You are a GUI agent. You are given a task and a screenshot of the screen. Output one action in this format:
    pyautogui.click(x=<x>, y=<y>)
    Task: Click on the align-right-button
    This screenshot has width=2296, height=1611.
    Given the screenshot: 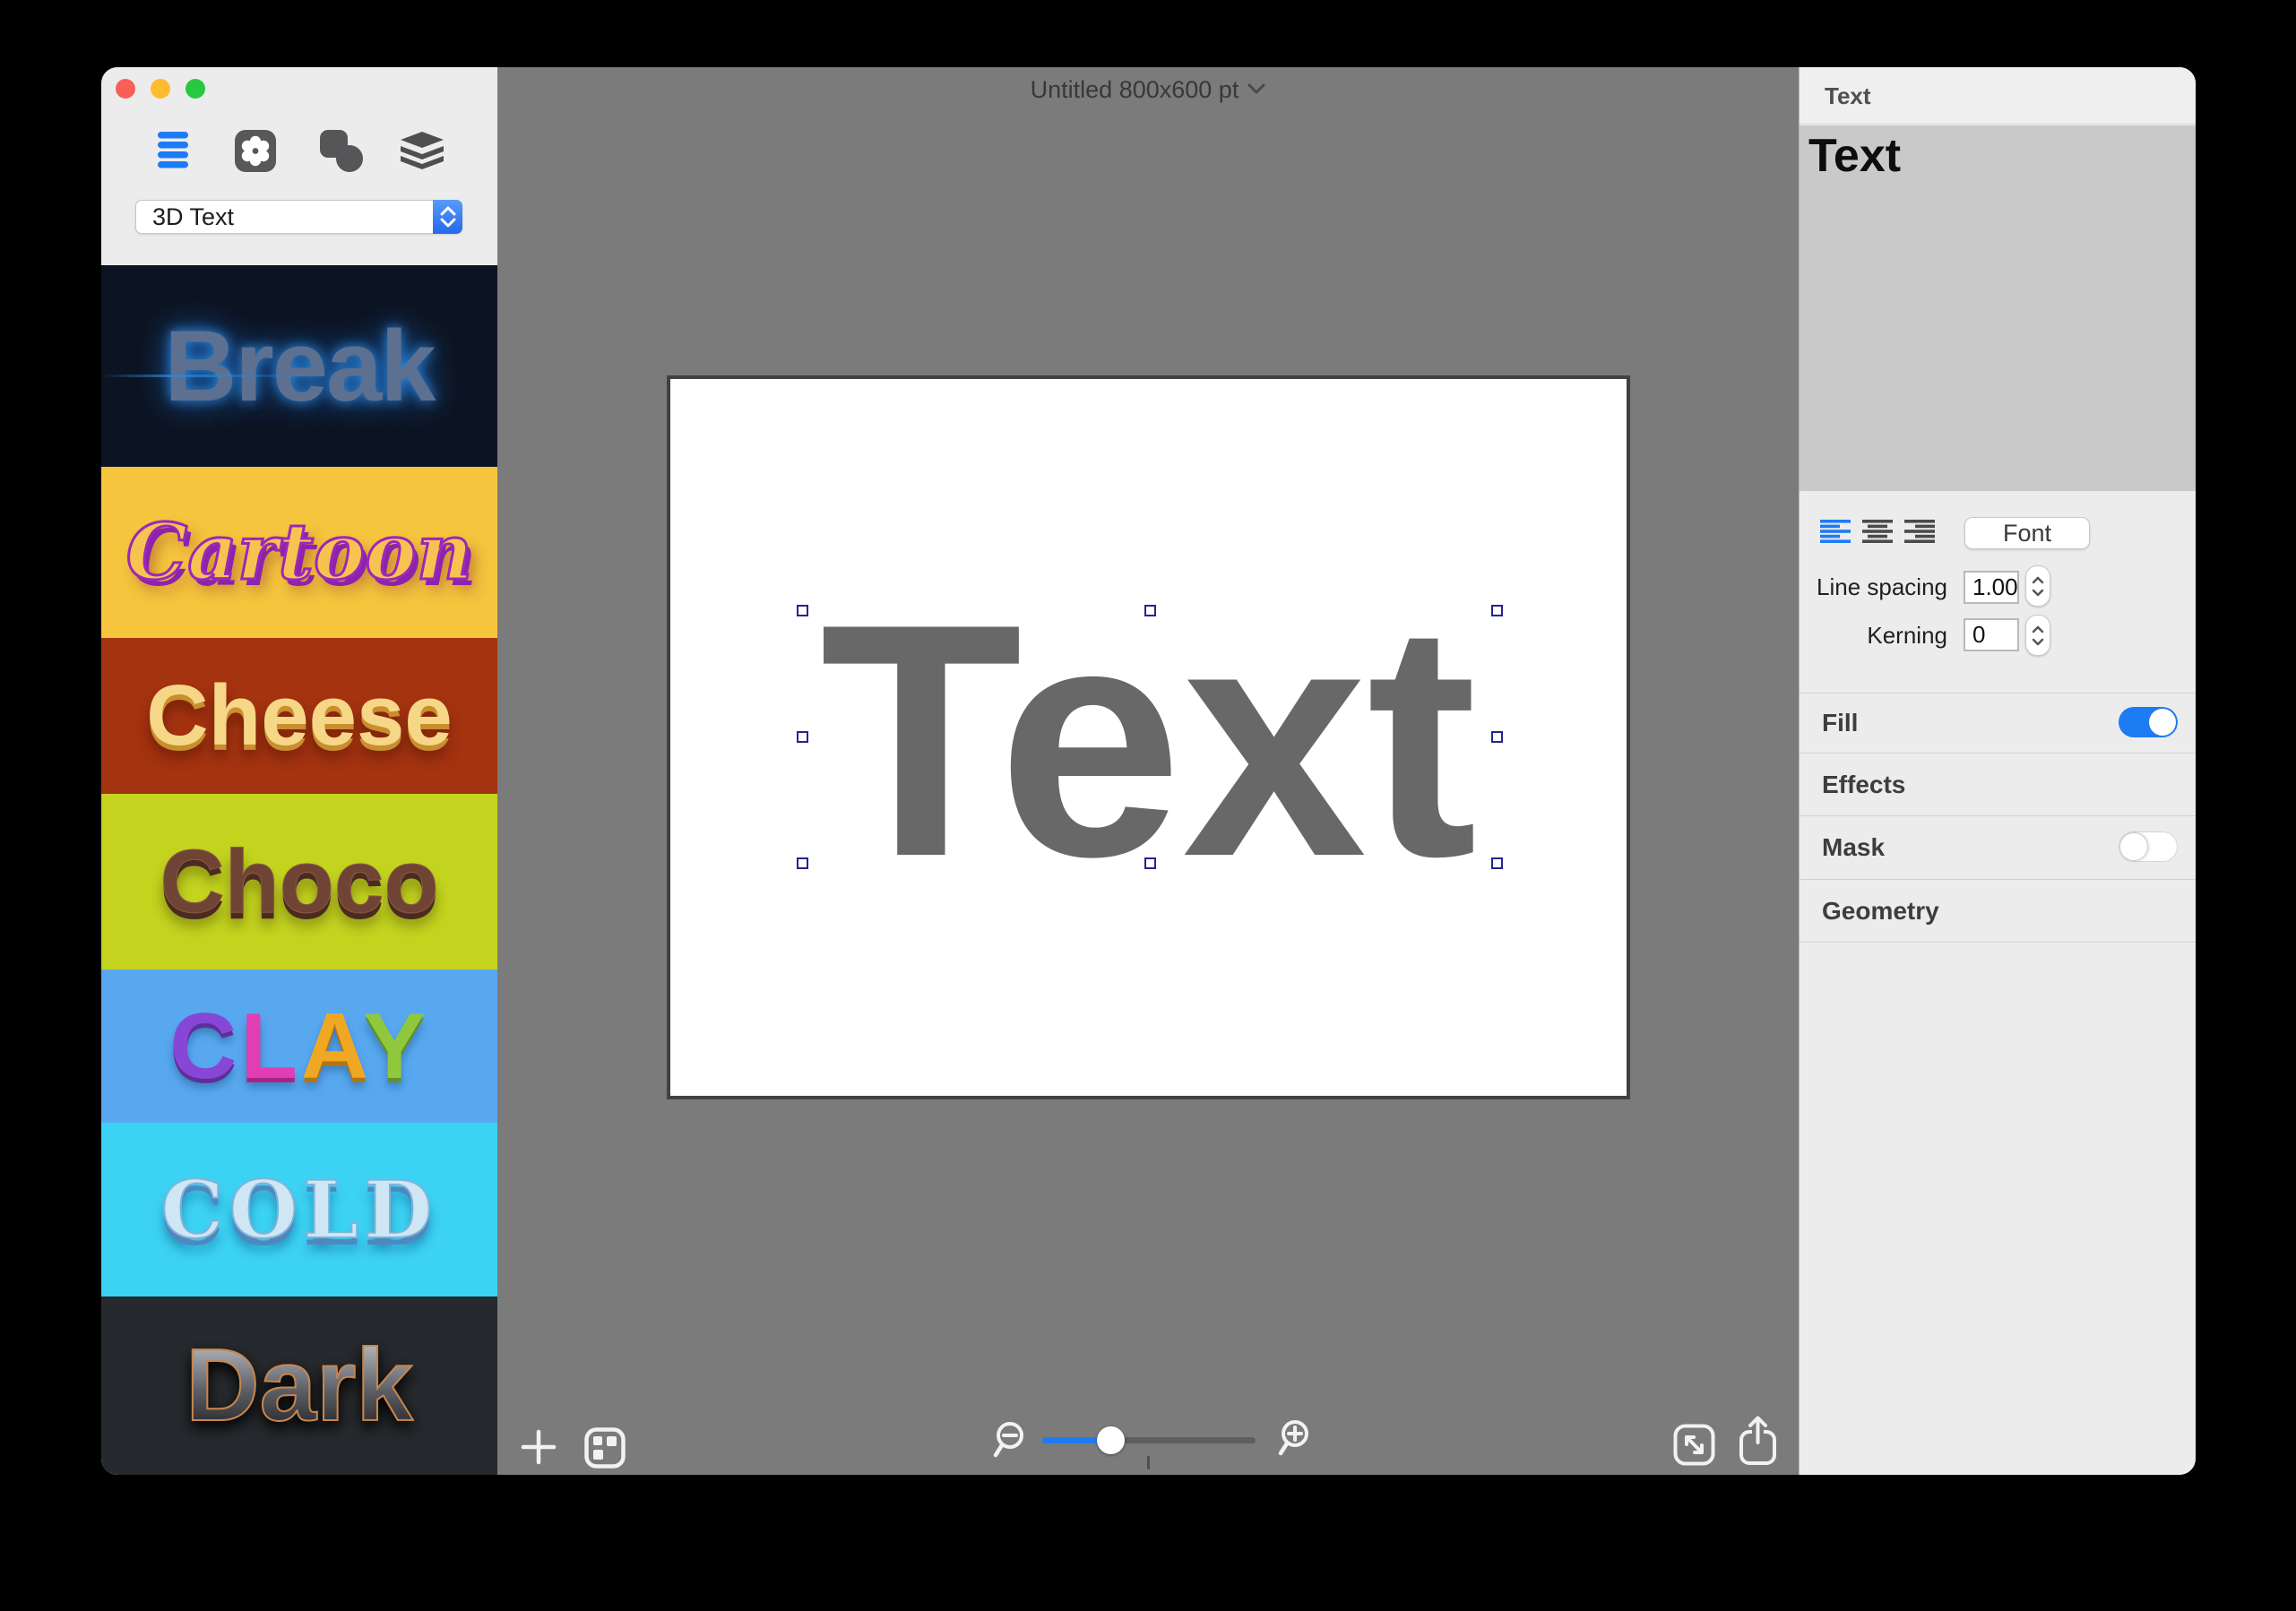 What is the action you would take?
    pyautogui.click(x=1920, y=533)
    